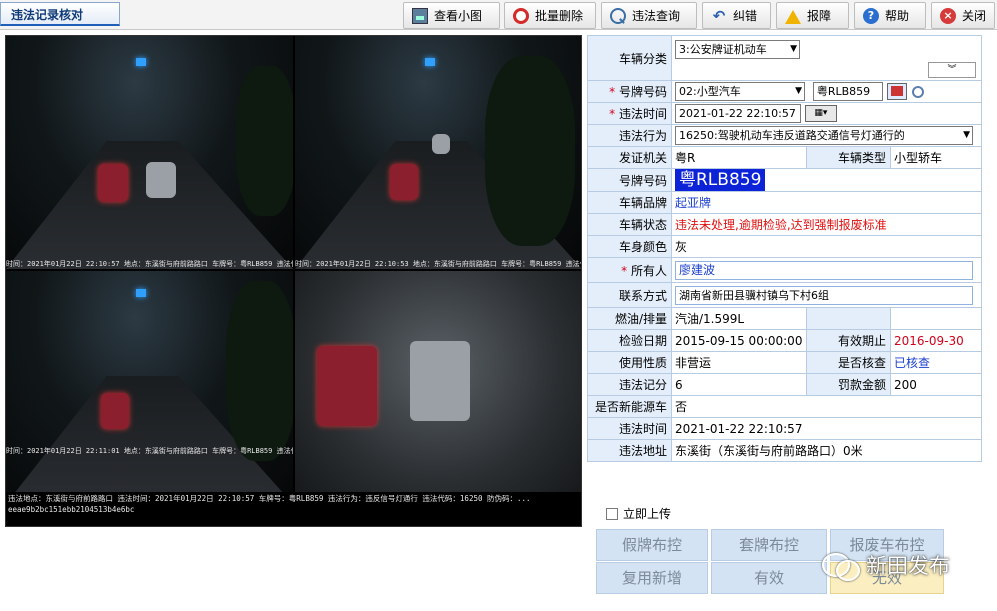  Describe the element at coordinates (745, 16) in the screenshot. I see `correct-label: 纠错` at that location.